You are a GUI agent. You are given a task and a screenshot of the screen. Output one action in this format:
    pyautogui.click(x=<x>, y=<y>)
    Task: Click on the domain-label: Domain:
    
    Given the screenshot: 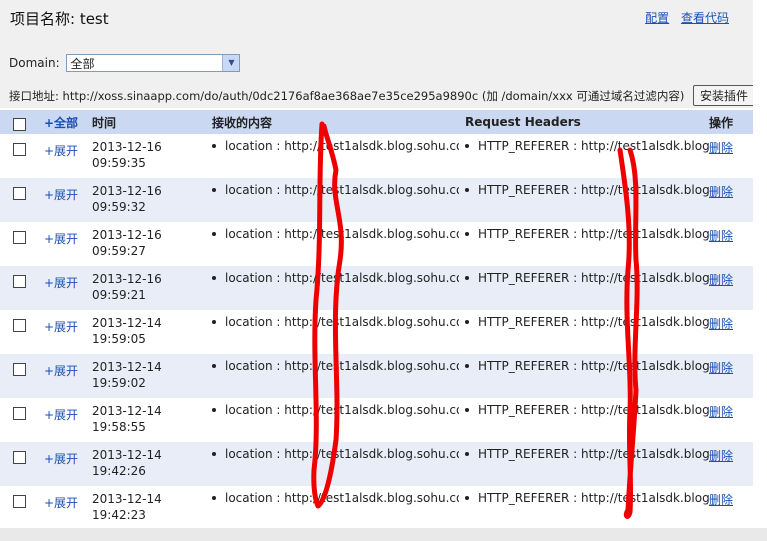 What is the action you would take?
    pyautogui.click(x=34, y=63)
    